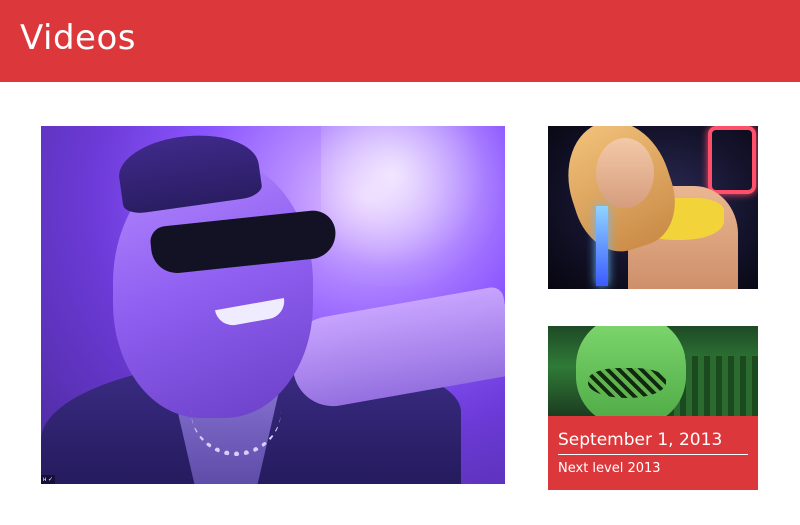 The width and height of the screenshot is (800, 525). Describe the element at coordinates (640, 440) in the screenshot. I see `video-date: September 1, 2013` at that location.